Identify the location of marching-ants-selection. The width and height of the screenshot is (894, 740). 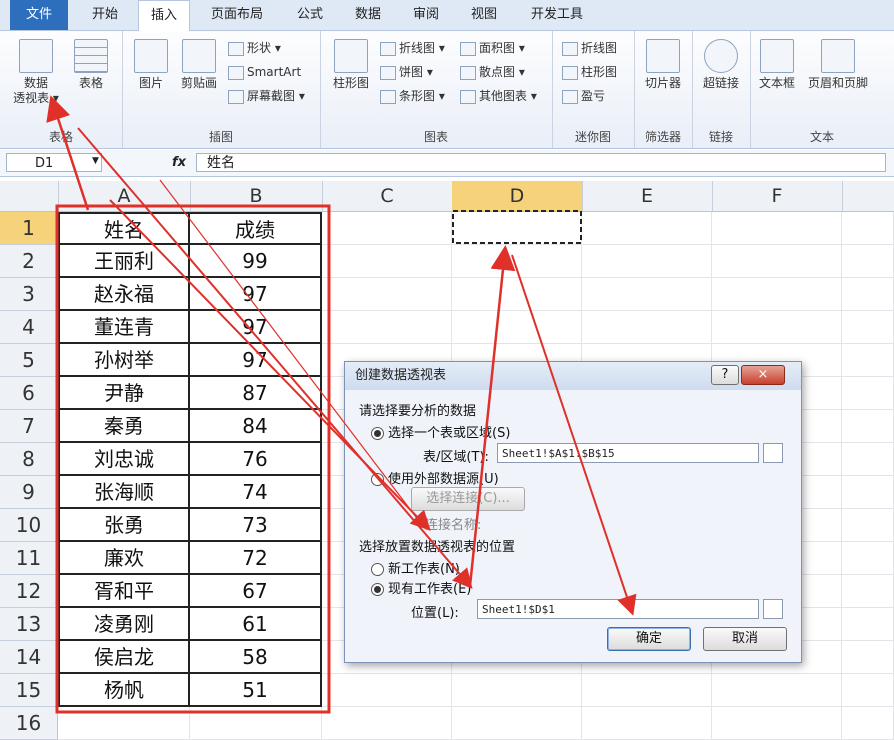
(517, 227).